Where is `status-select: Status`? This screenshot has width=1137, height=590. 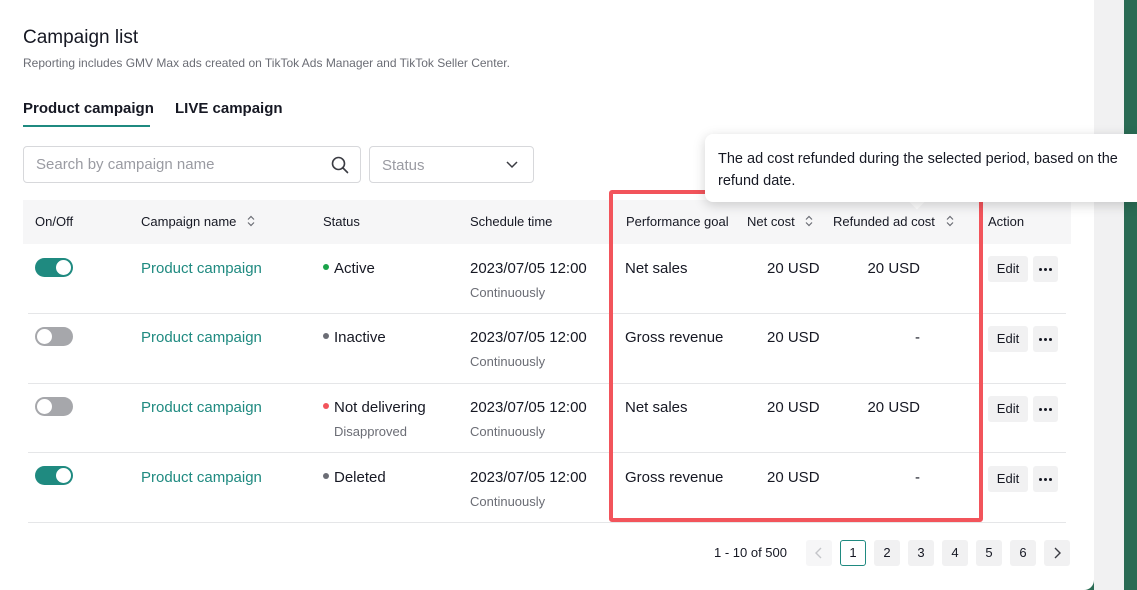
status-select: Status is located at coordinates (451, 164).